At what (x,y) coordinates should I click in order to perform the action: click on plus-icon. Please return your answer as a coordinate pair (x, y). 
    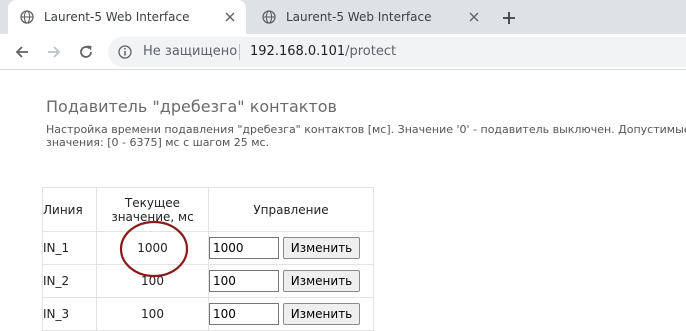
    Looking at the image, I should click on (509, 18).